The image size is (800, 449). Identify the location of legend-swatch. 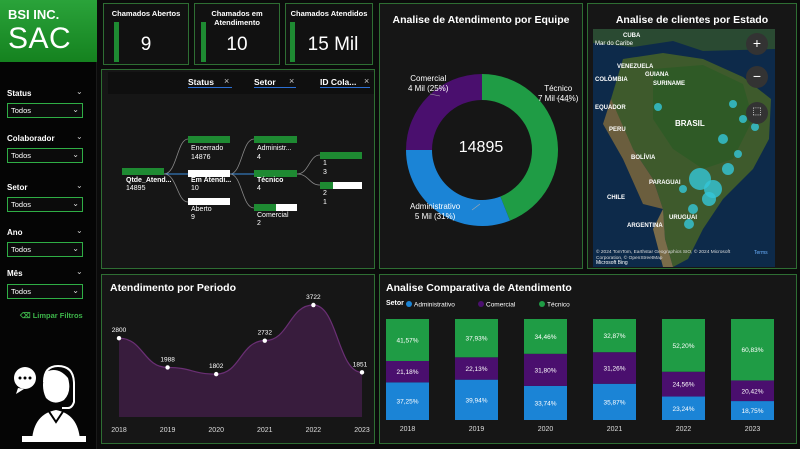
(542, 304).